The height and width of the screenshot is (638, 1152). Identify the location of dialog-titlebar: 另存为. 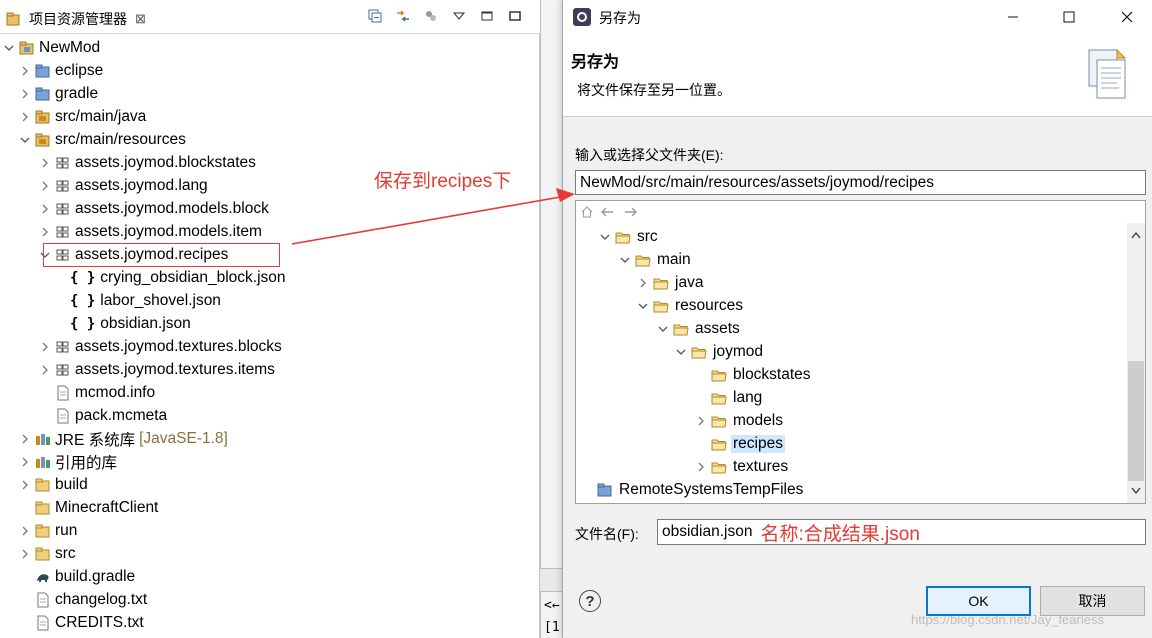
(857, 17).